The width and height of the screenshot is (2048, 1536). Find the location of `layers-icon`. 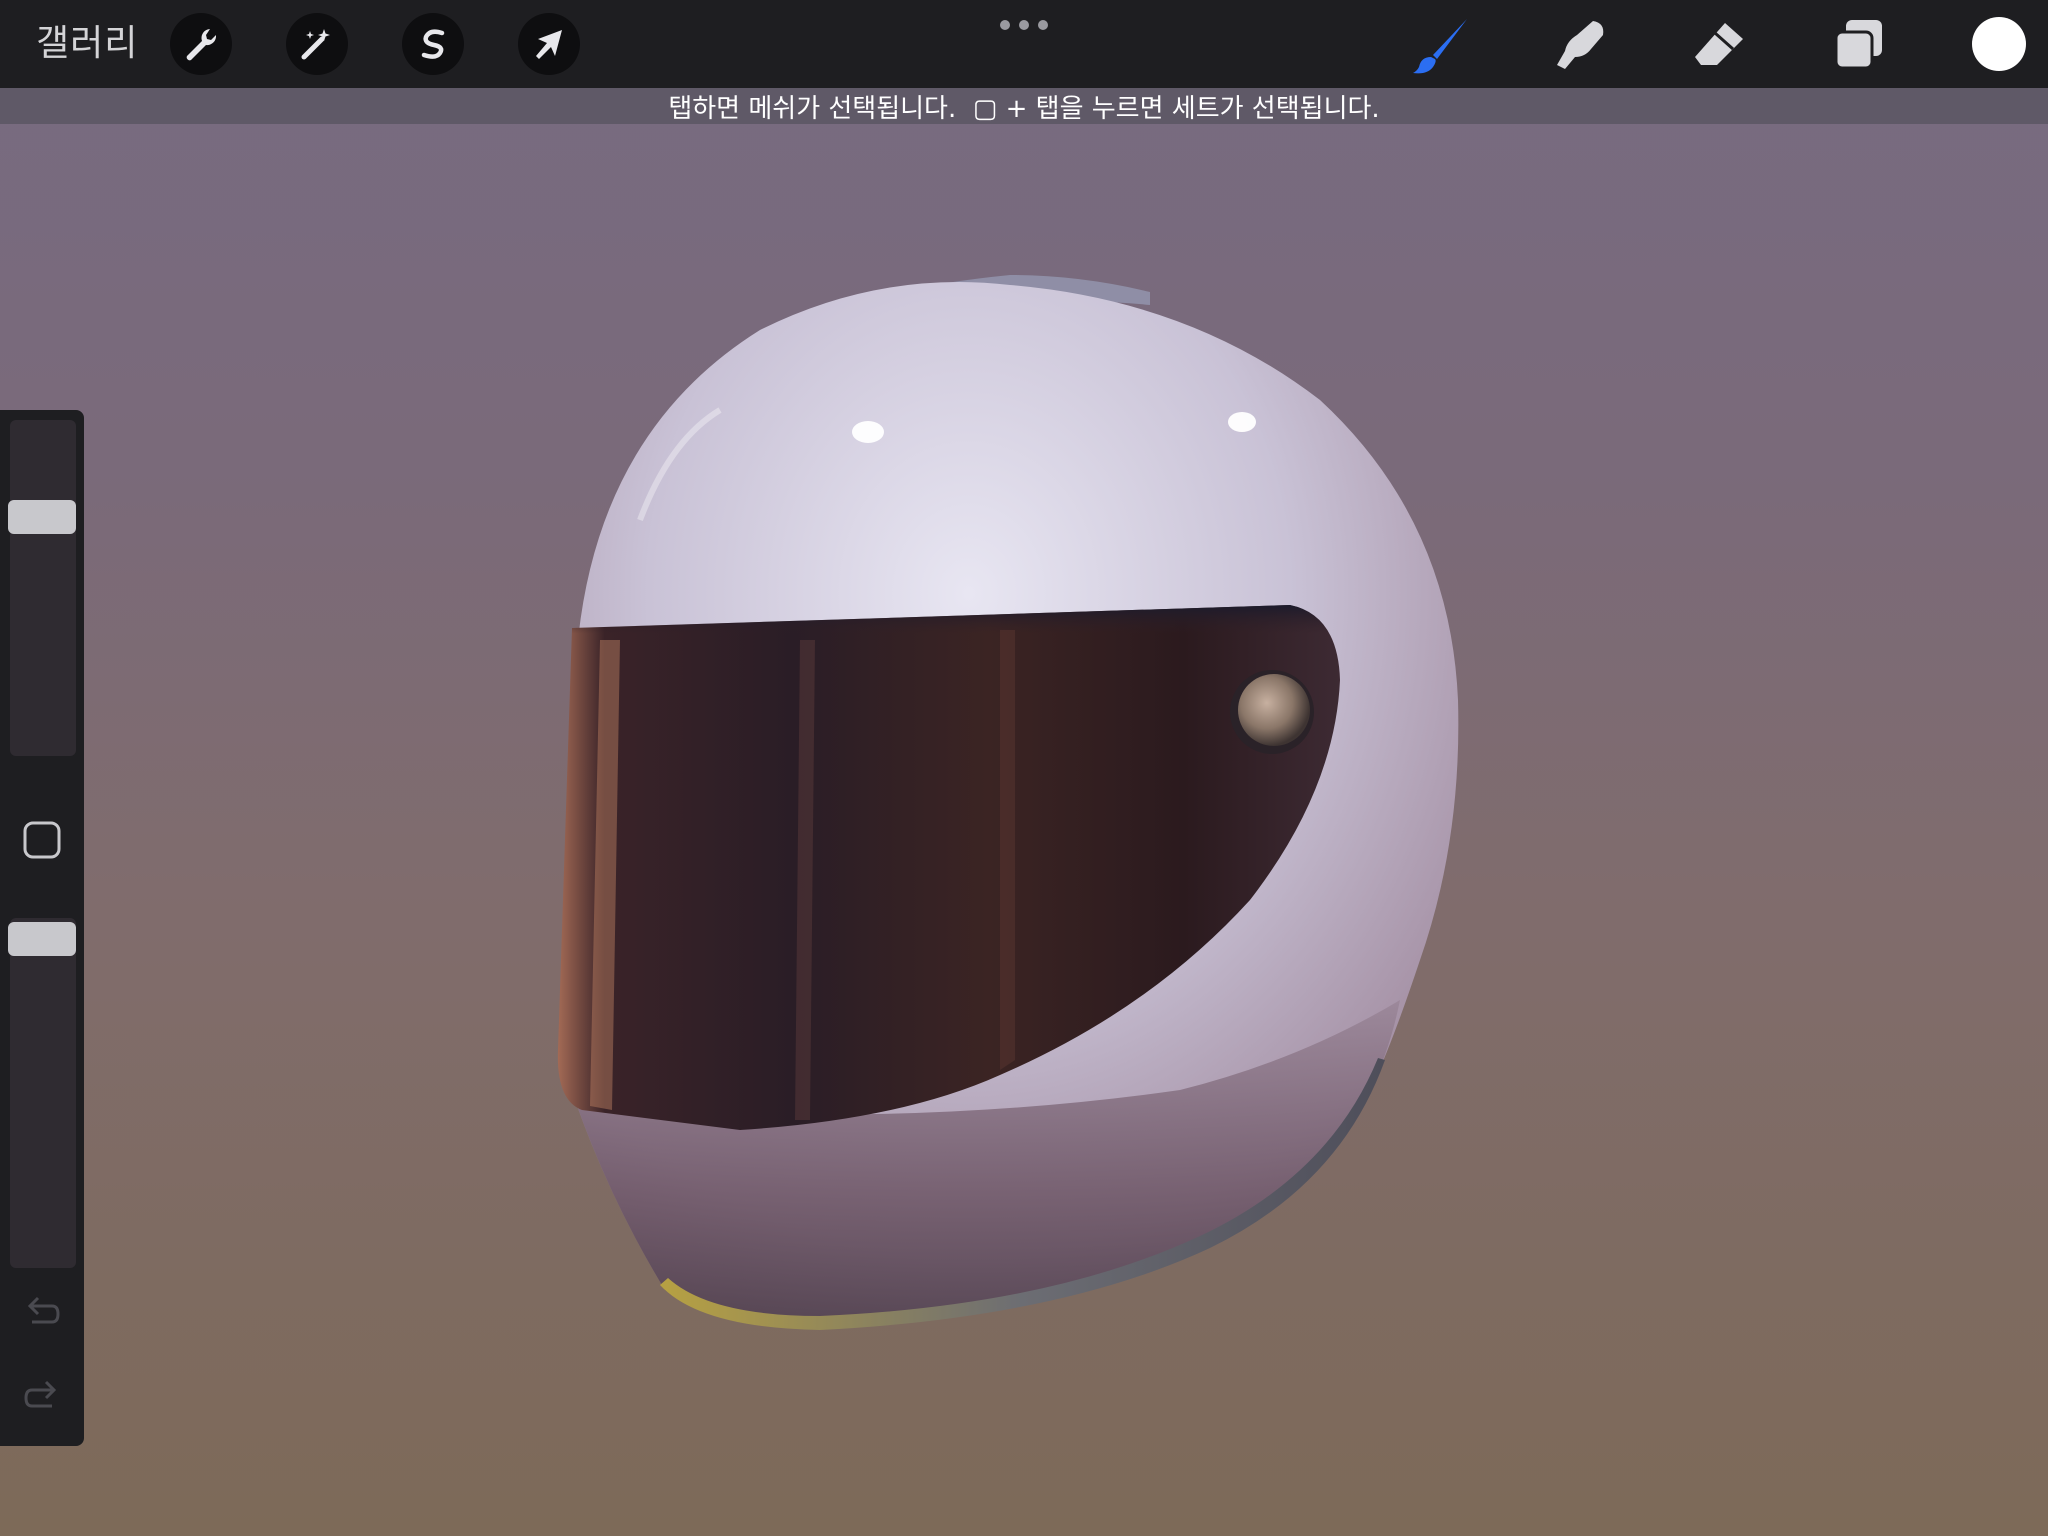

layers-icon is located at coordinates (1858, 45).